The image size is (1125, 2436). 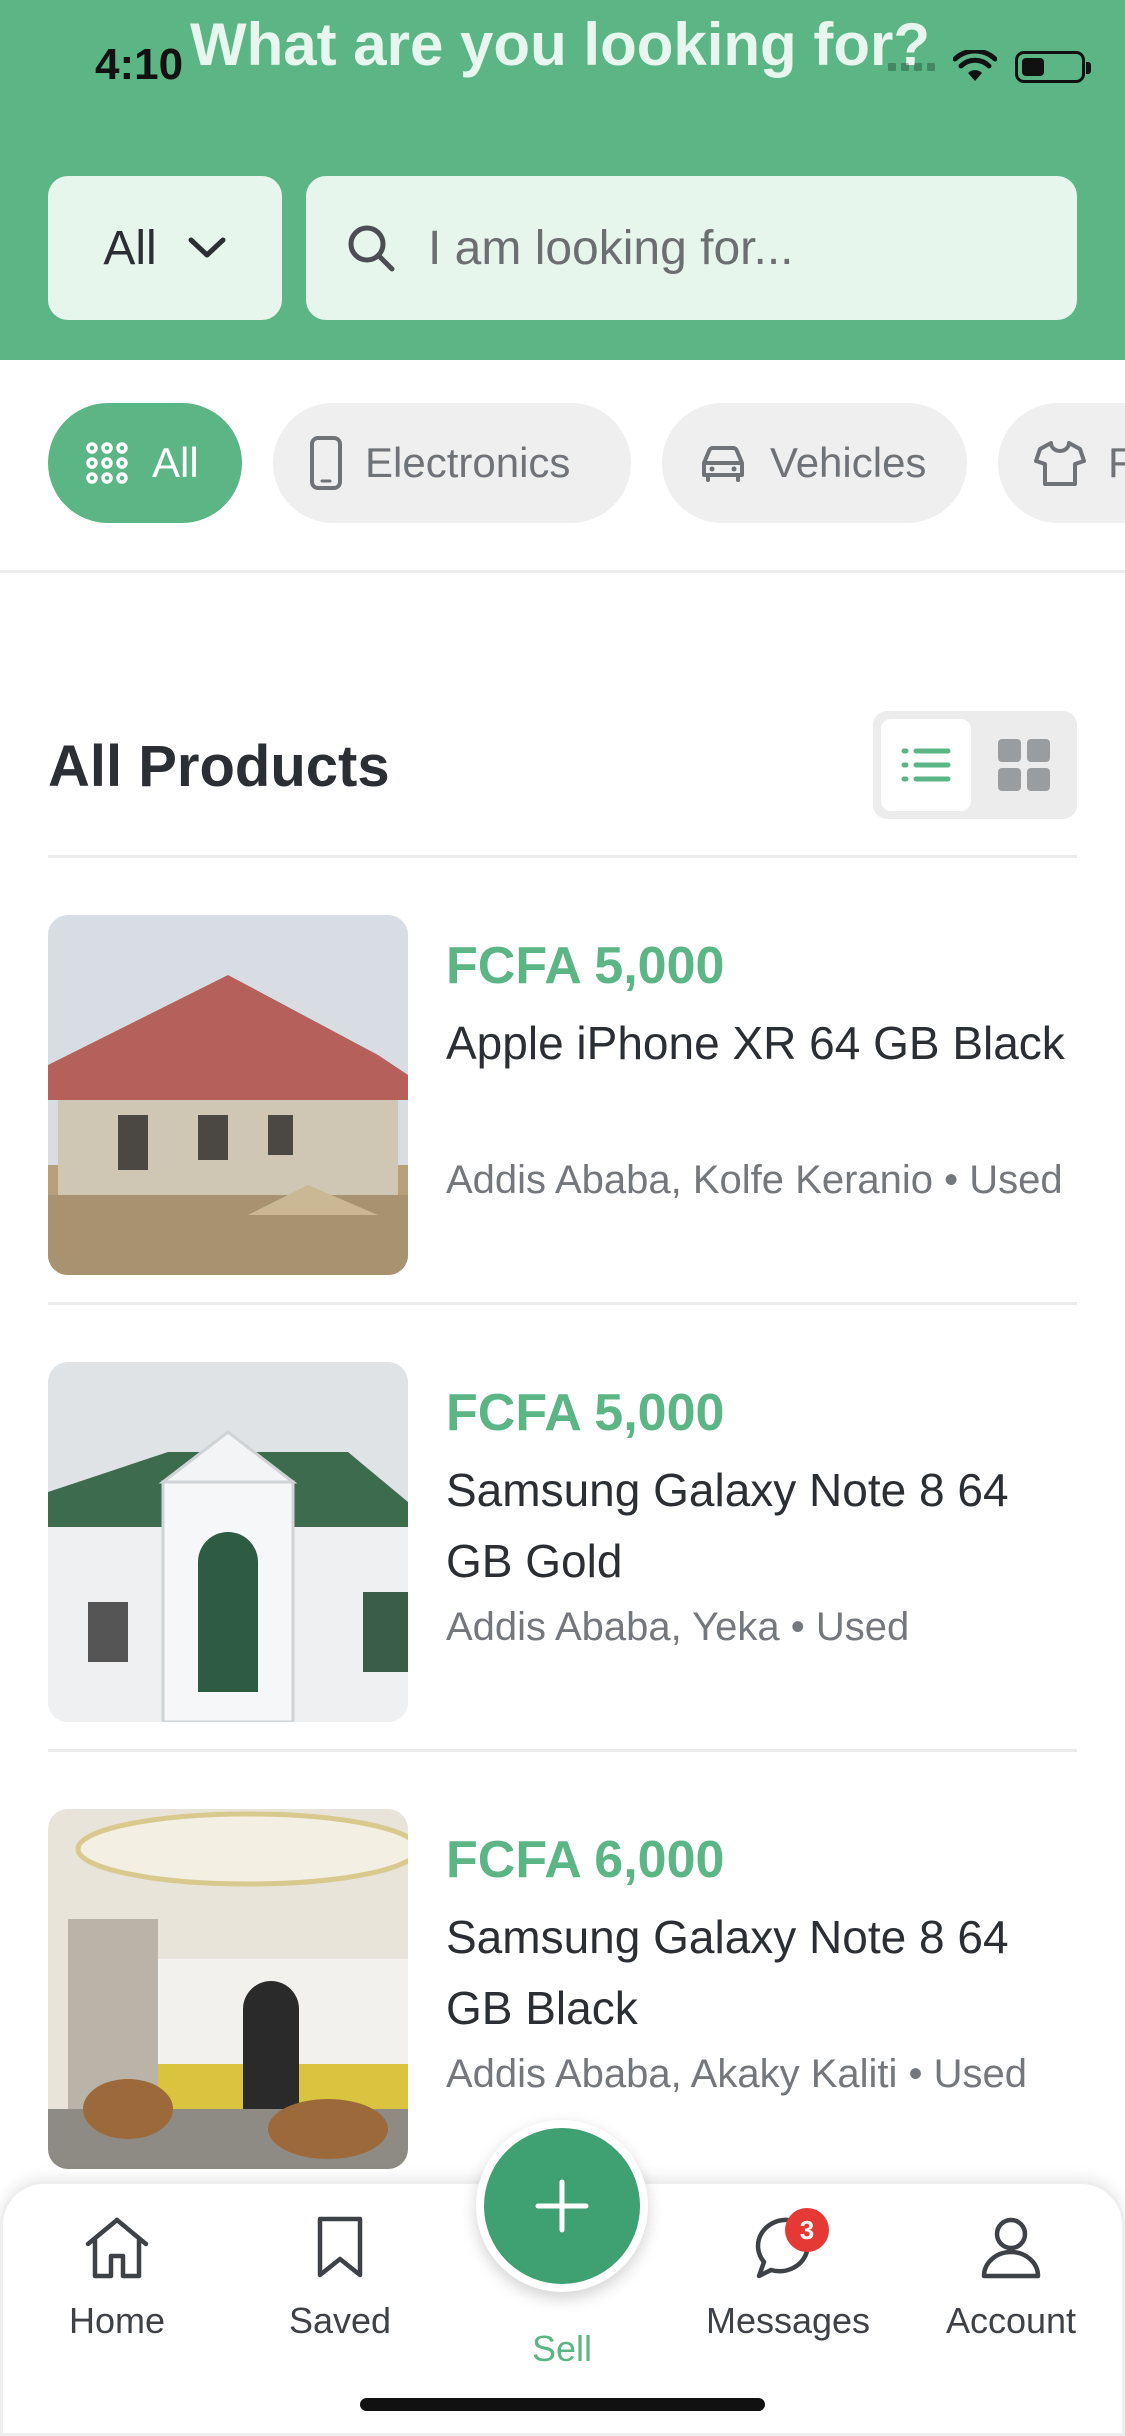 What do you see at coordinates (371, 248) in the screenshot?
I see `search-icon` at bounding box center [371, 248].